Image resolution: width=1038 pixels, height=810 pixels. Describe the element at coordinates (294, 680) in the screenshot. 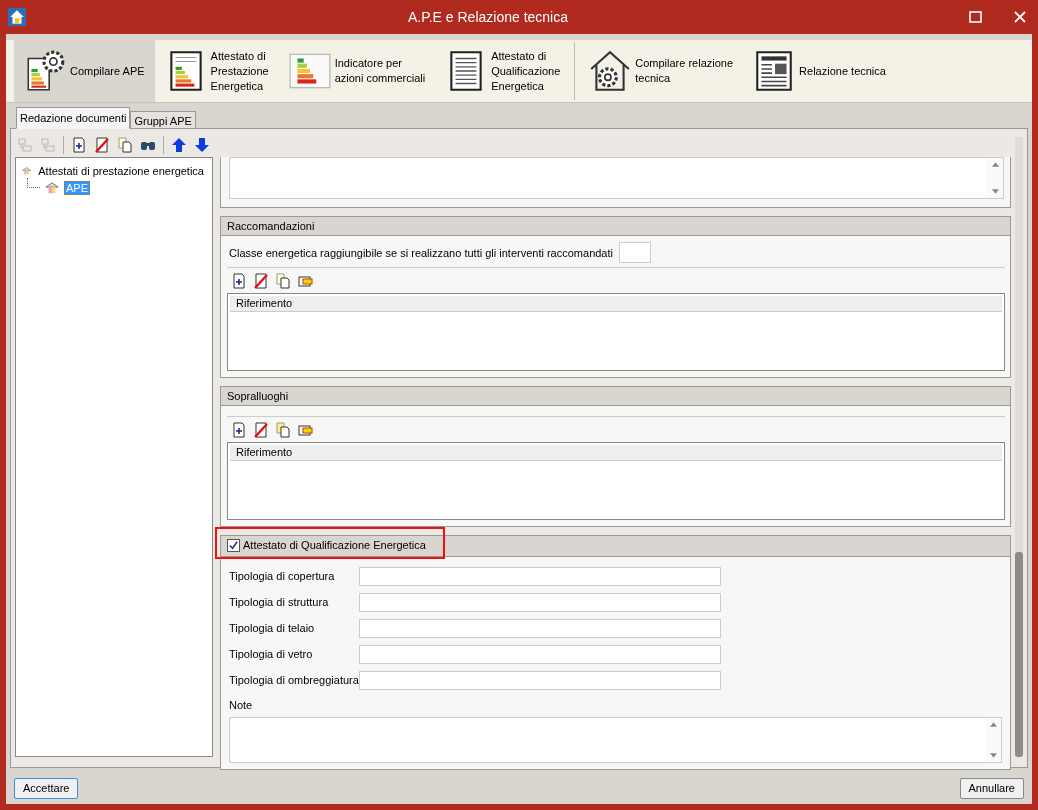

I see `field-label: Tipologia di ombreggiatura` at that location.